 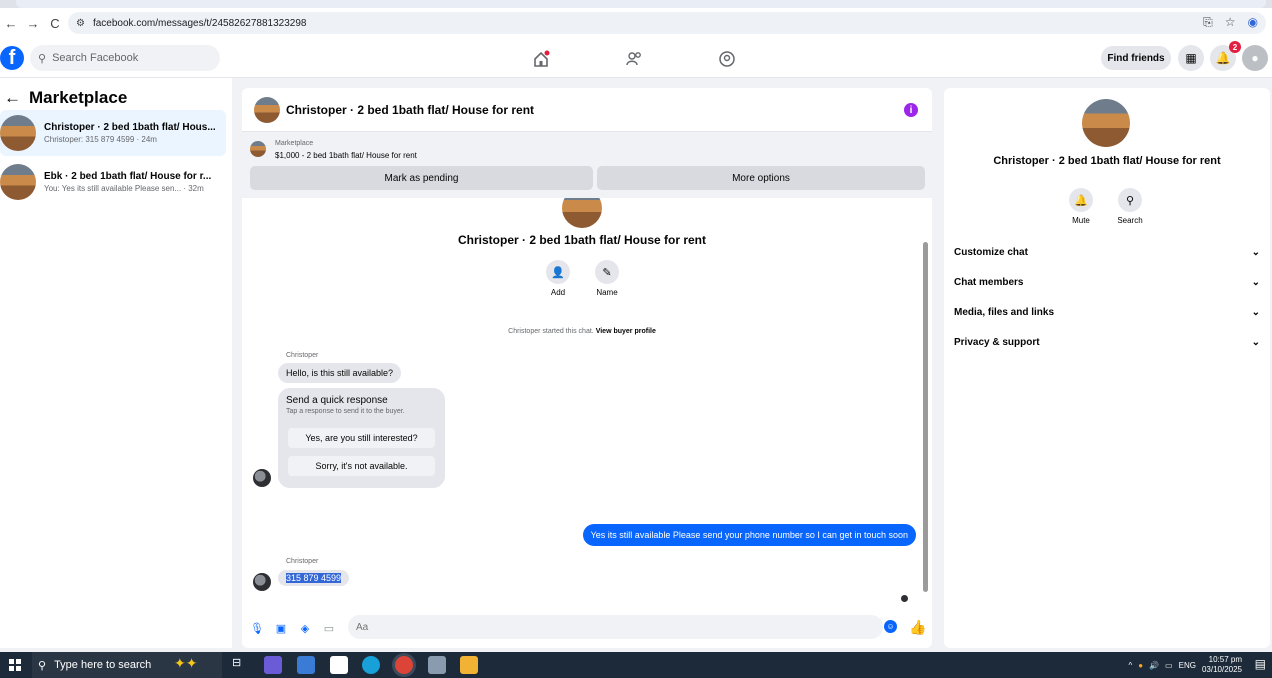 I want to click on clock: 10:57 pm 03/10/2025, so click(x=1222, y=665).